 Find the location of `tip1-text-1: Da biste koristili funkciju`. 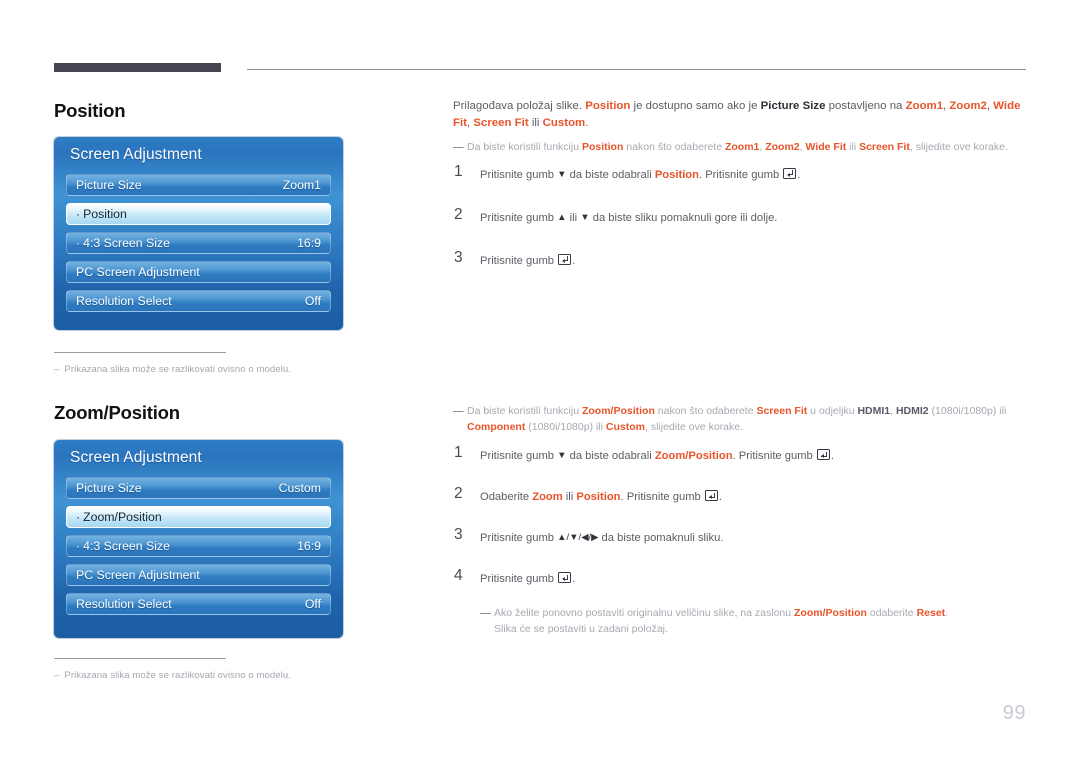

tip1-text-1: Da biste koristili funkciju is located at coordinates (524, 147).